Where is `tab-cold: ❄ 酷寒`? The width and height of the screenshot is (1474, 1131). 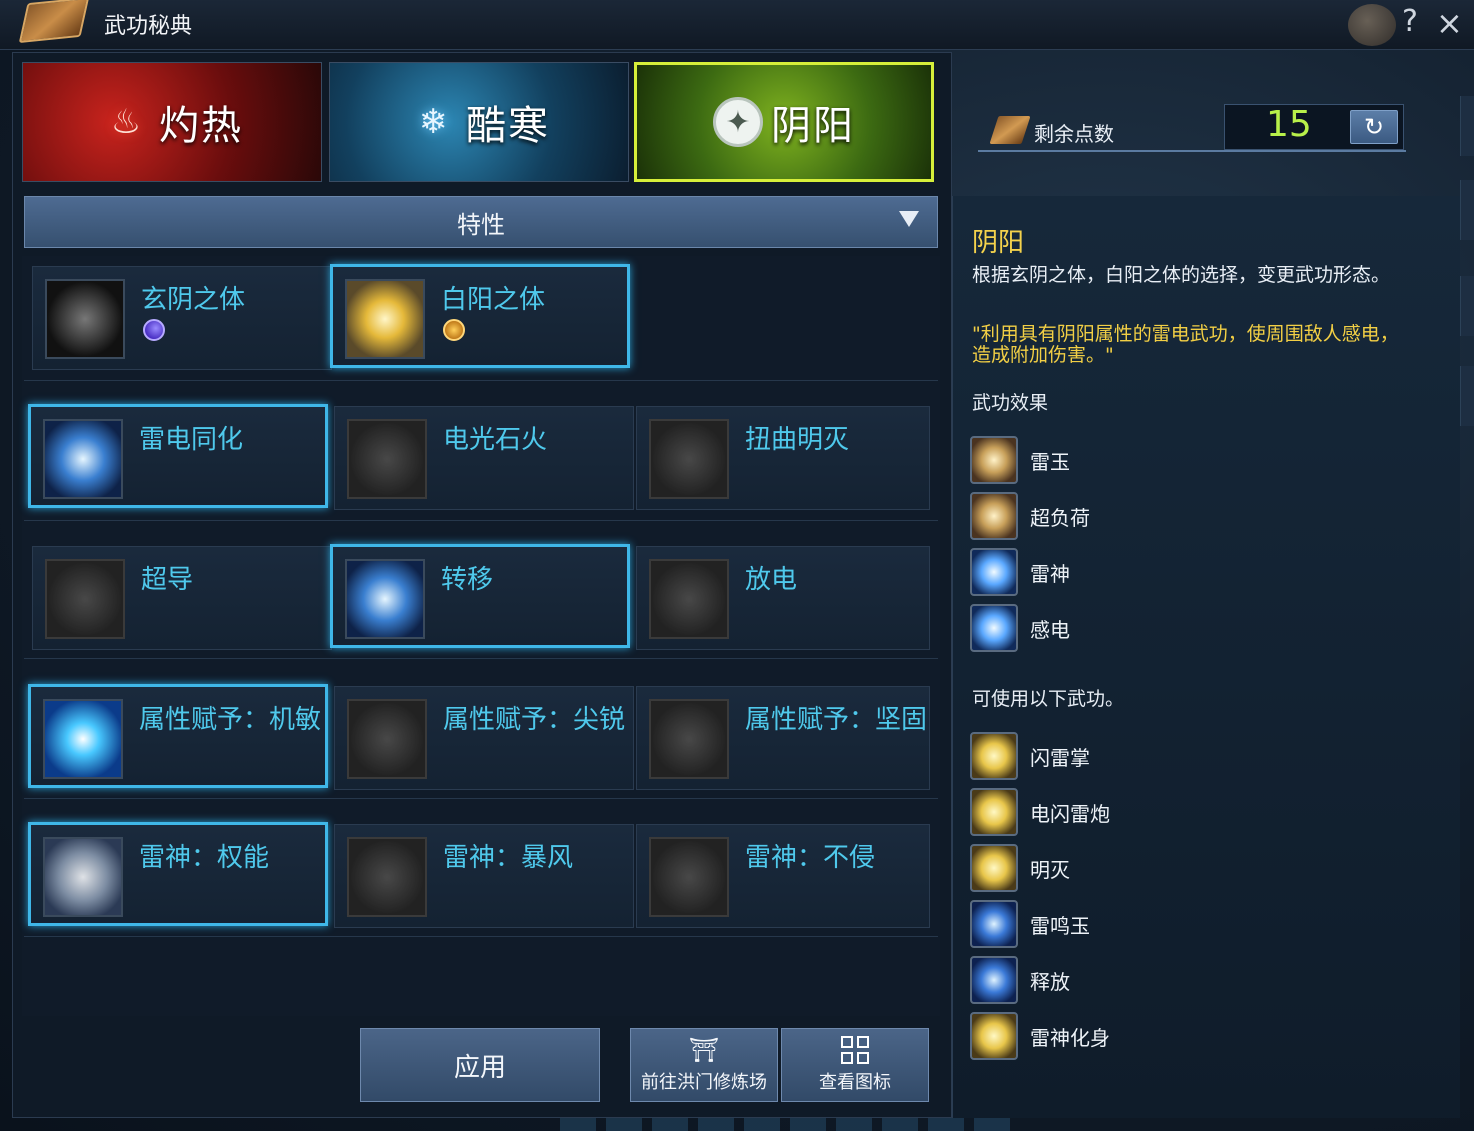
tab-cold: ❄ 酷寒 is located at coordinates (479, 122).